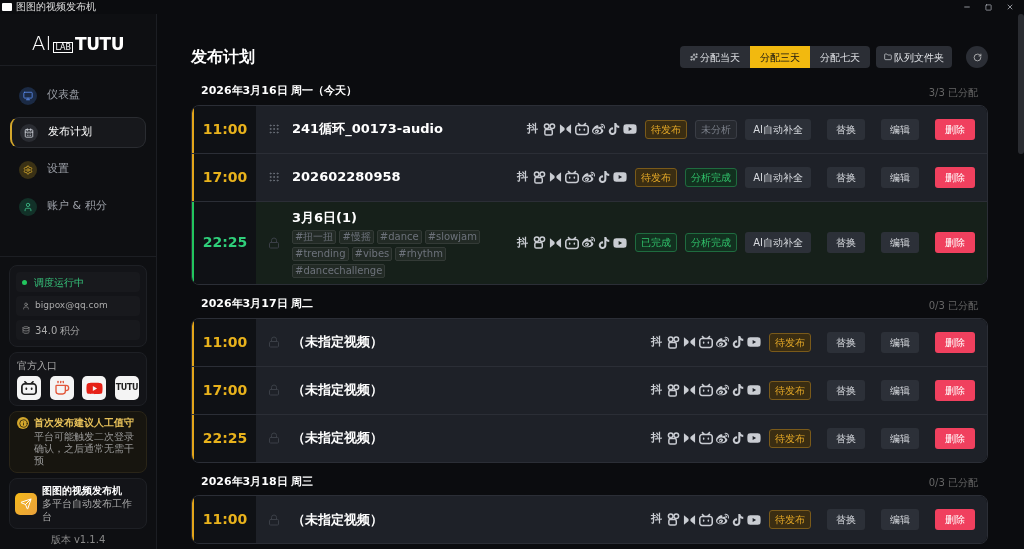  What do you see at coordinates (41, 43) in the screenshot?
I see `logo-text: AI` at bounding box center [41, 43].